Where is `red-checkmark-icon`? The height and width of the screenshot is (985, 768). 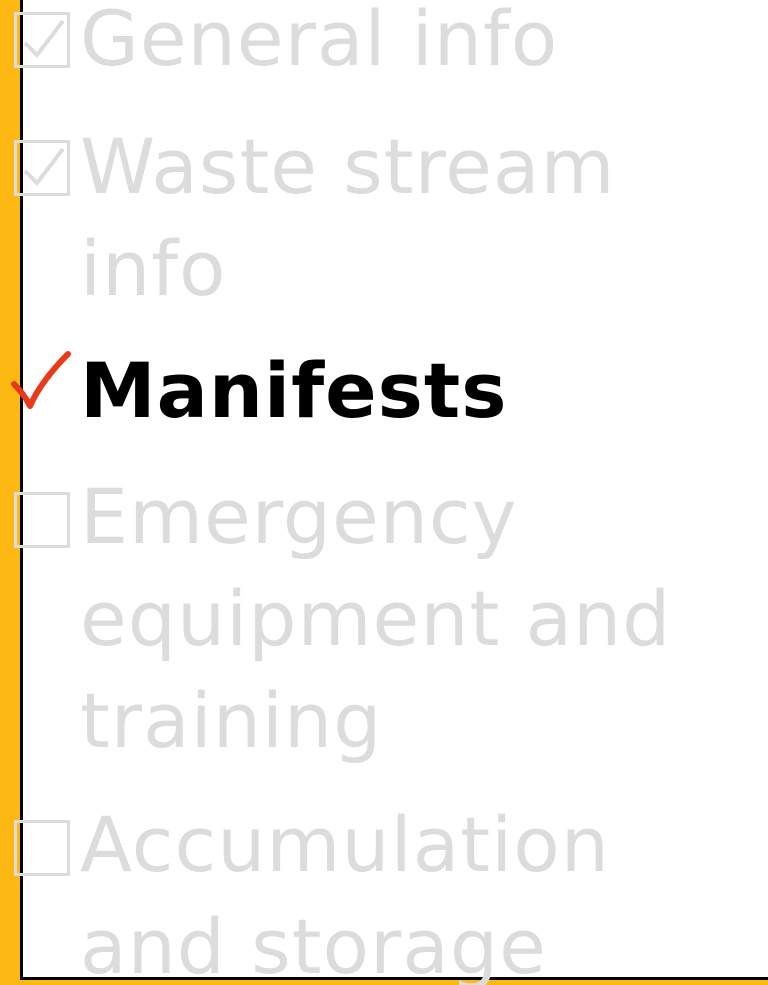
red-checkmark-icon is located at coordinates (43, 391).